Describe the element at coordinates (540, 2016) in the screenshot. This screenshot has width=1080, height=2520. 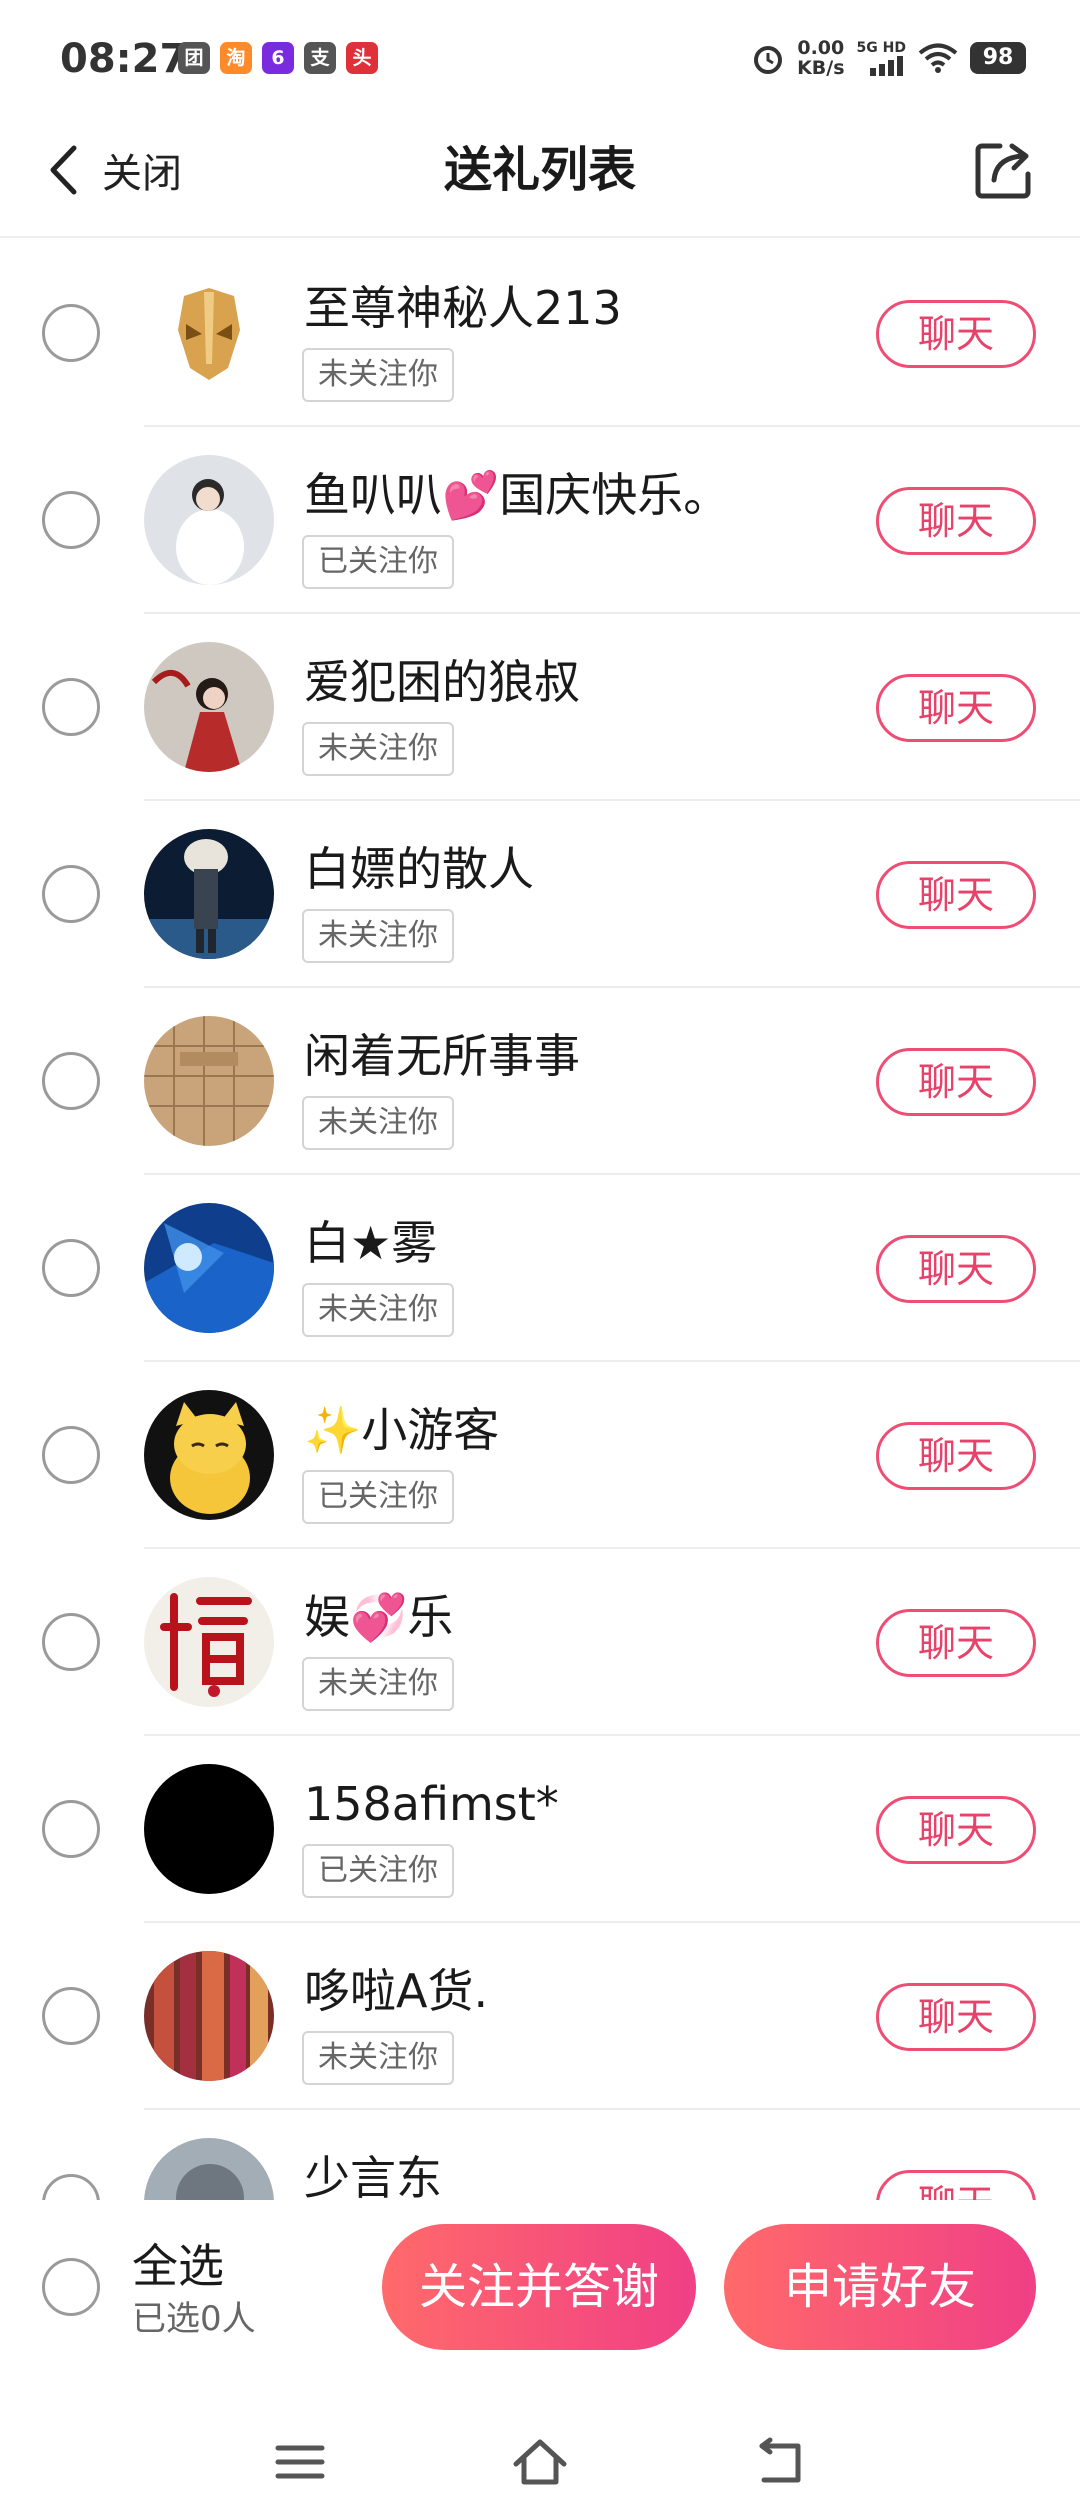
I see `list-item: 哆啦A货. 未关注你 聊天` at that location.